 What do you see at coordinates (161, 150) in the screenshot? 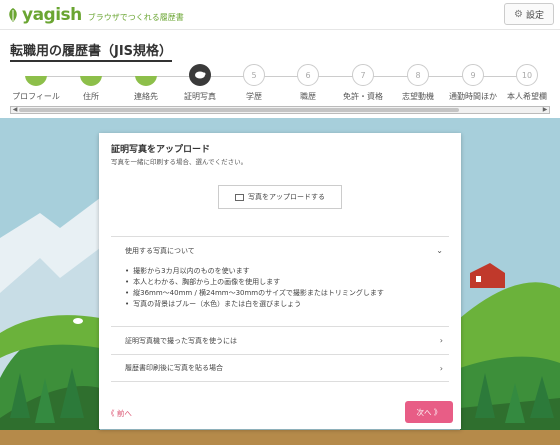
I see `modal-title: 証明写真をアップロード` at bounding box center [161, 150].